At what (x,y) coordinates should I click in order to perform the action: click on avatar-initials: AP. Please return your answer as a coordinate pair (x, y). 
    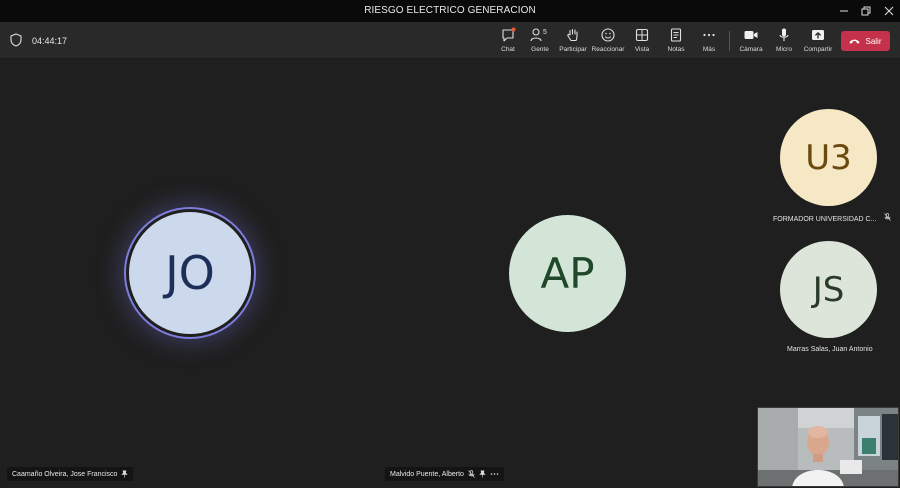
    Looking at the image, I should click on (567, 273).